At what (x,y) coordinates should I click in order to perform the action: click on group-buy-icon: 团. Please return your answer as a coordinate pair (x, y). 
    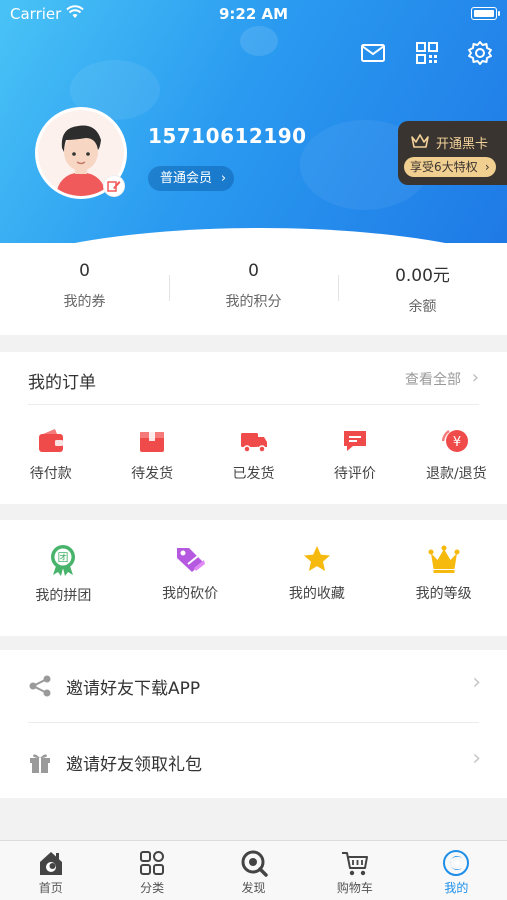
    Looking at the image, I should click on (63, 560).